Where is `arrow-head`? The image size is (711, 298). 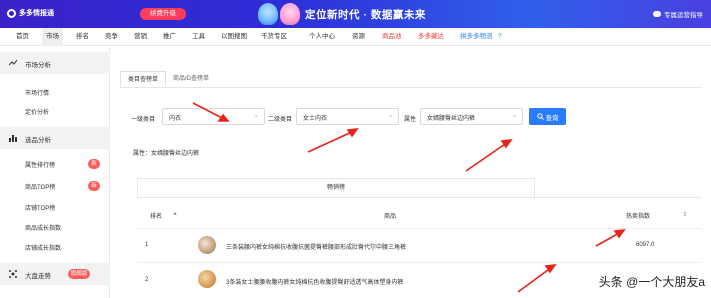
arrow-head is located at coordinates (223, 117).